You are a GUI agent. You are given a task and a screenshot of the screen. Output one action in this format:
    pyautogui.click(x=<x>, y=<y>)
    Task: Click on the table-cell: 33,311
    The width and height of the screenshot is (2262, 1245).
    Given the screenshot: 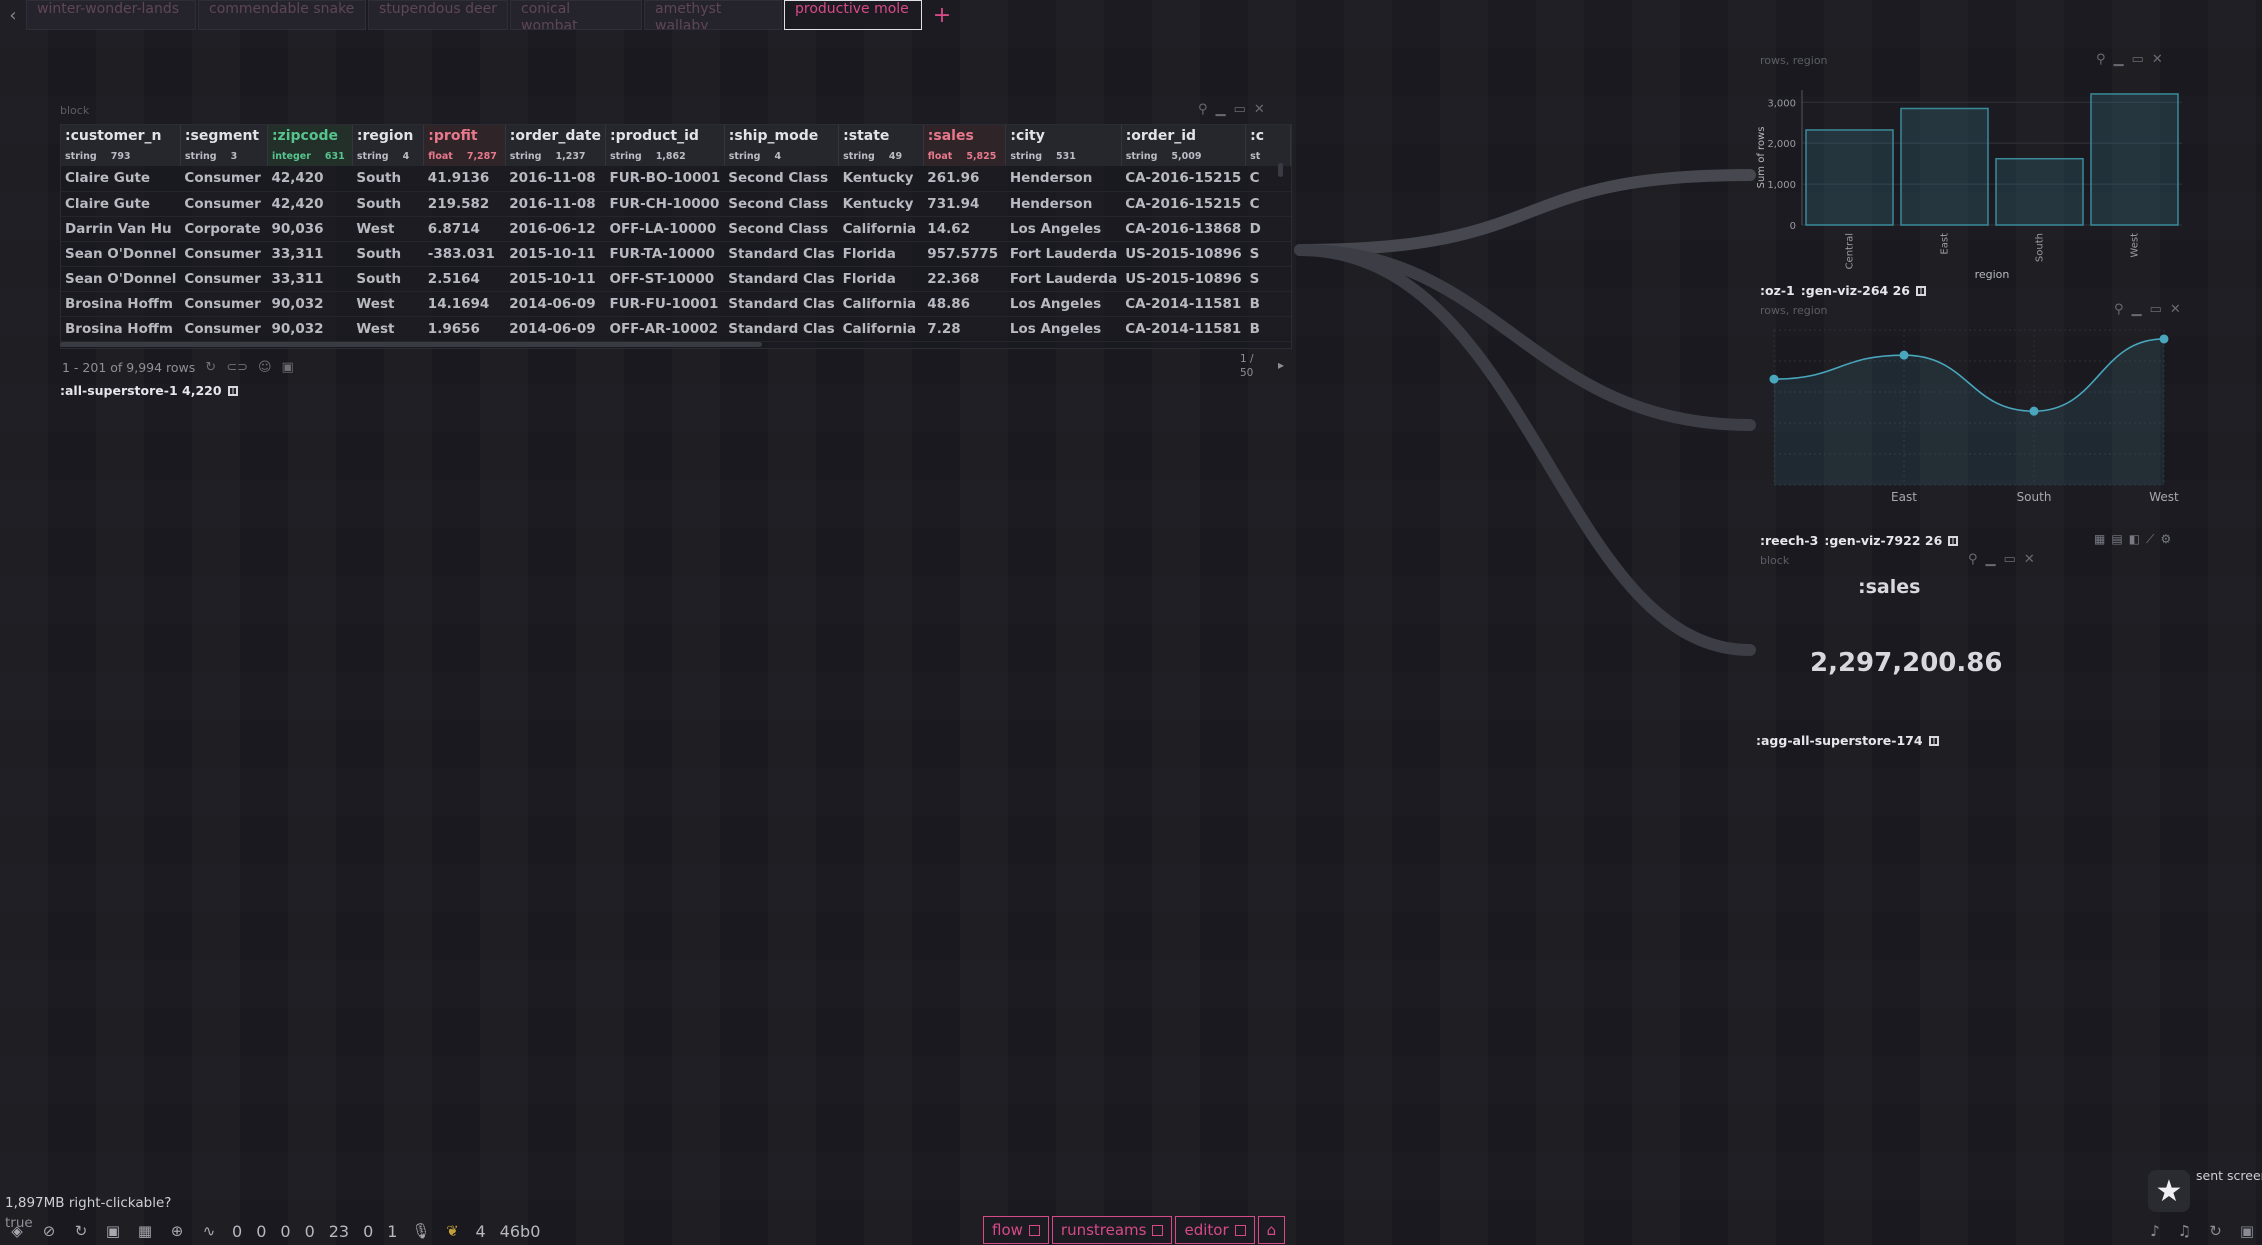 What is the action you would take?
    pyautogui.click(x=310, y=279)
    